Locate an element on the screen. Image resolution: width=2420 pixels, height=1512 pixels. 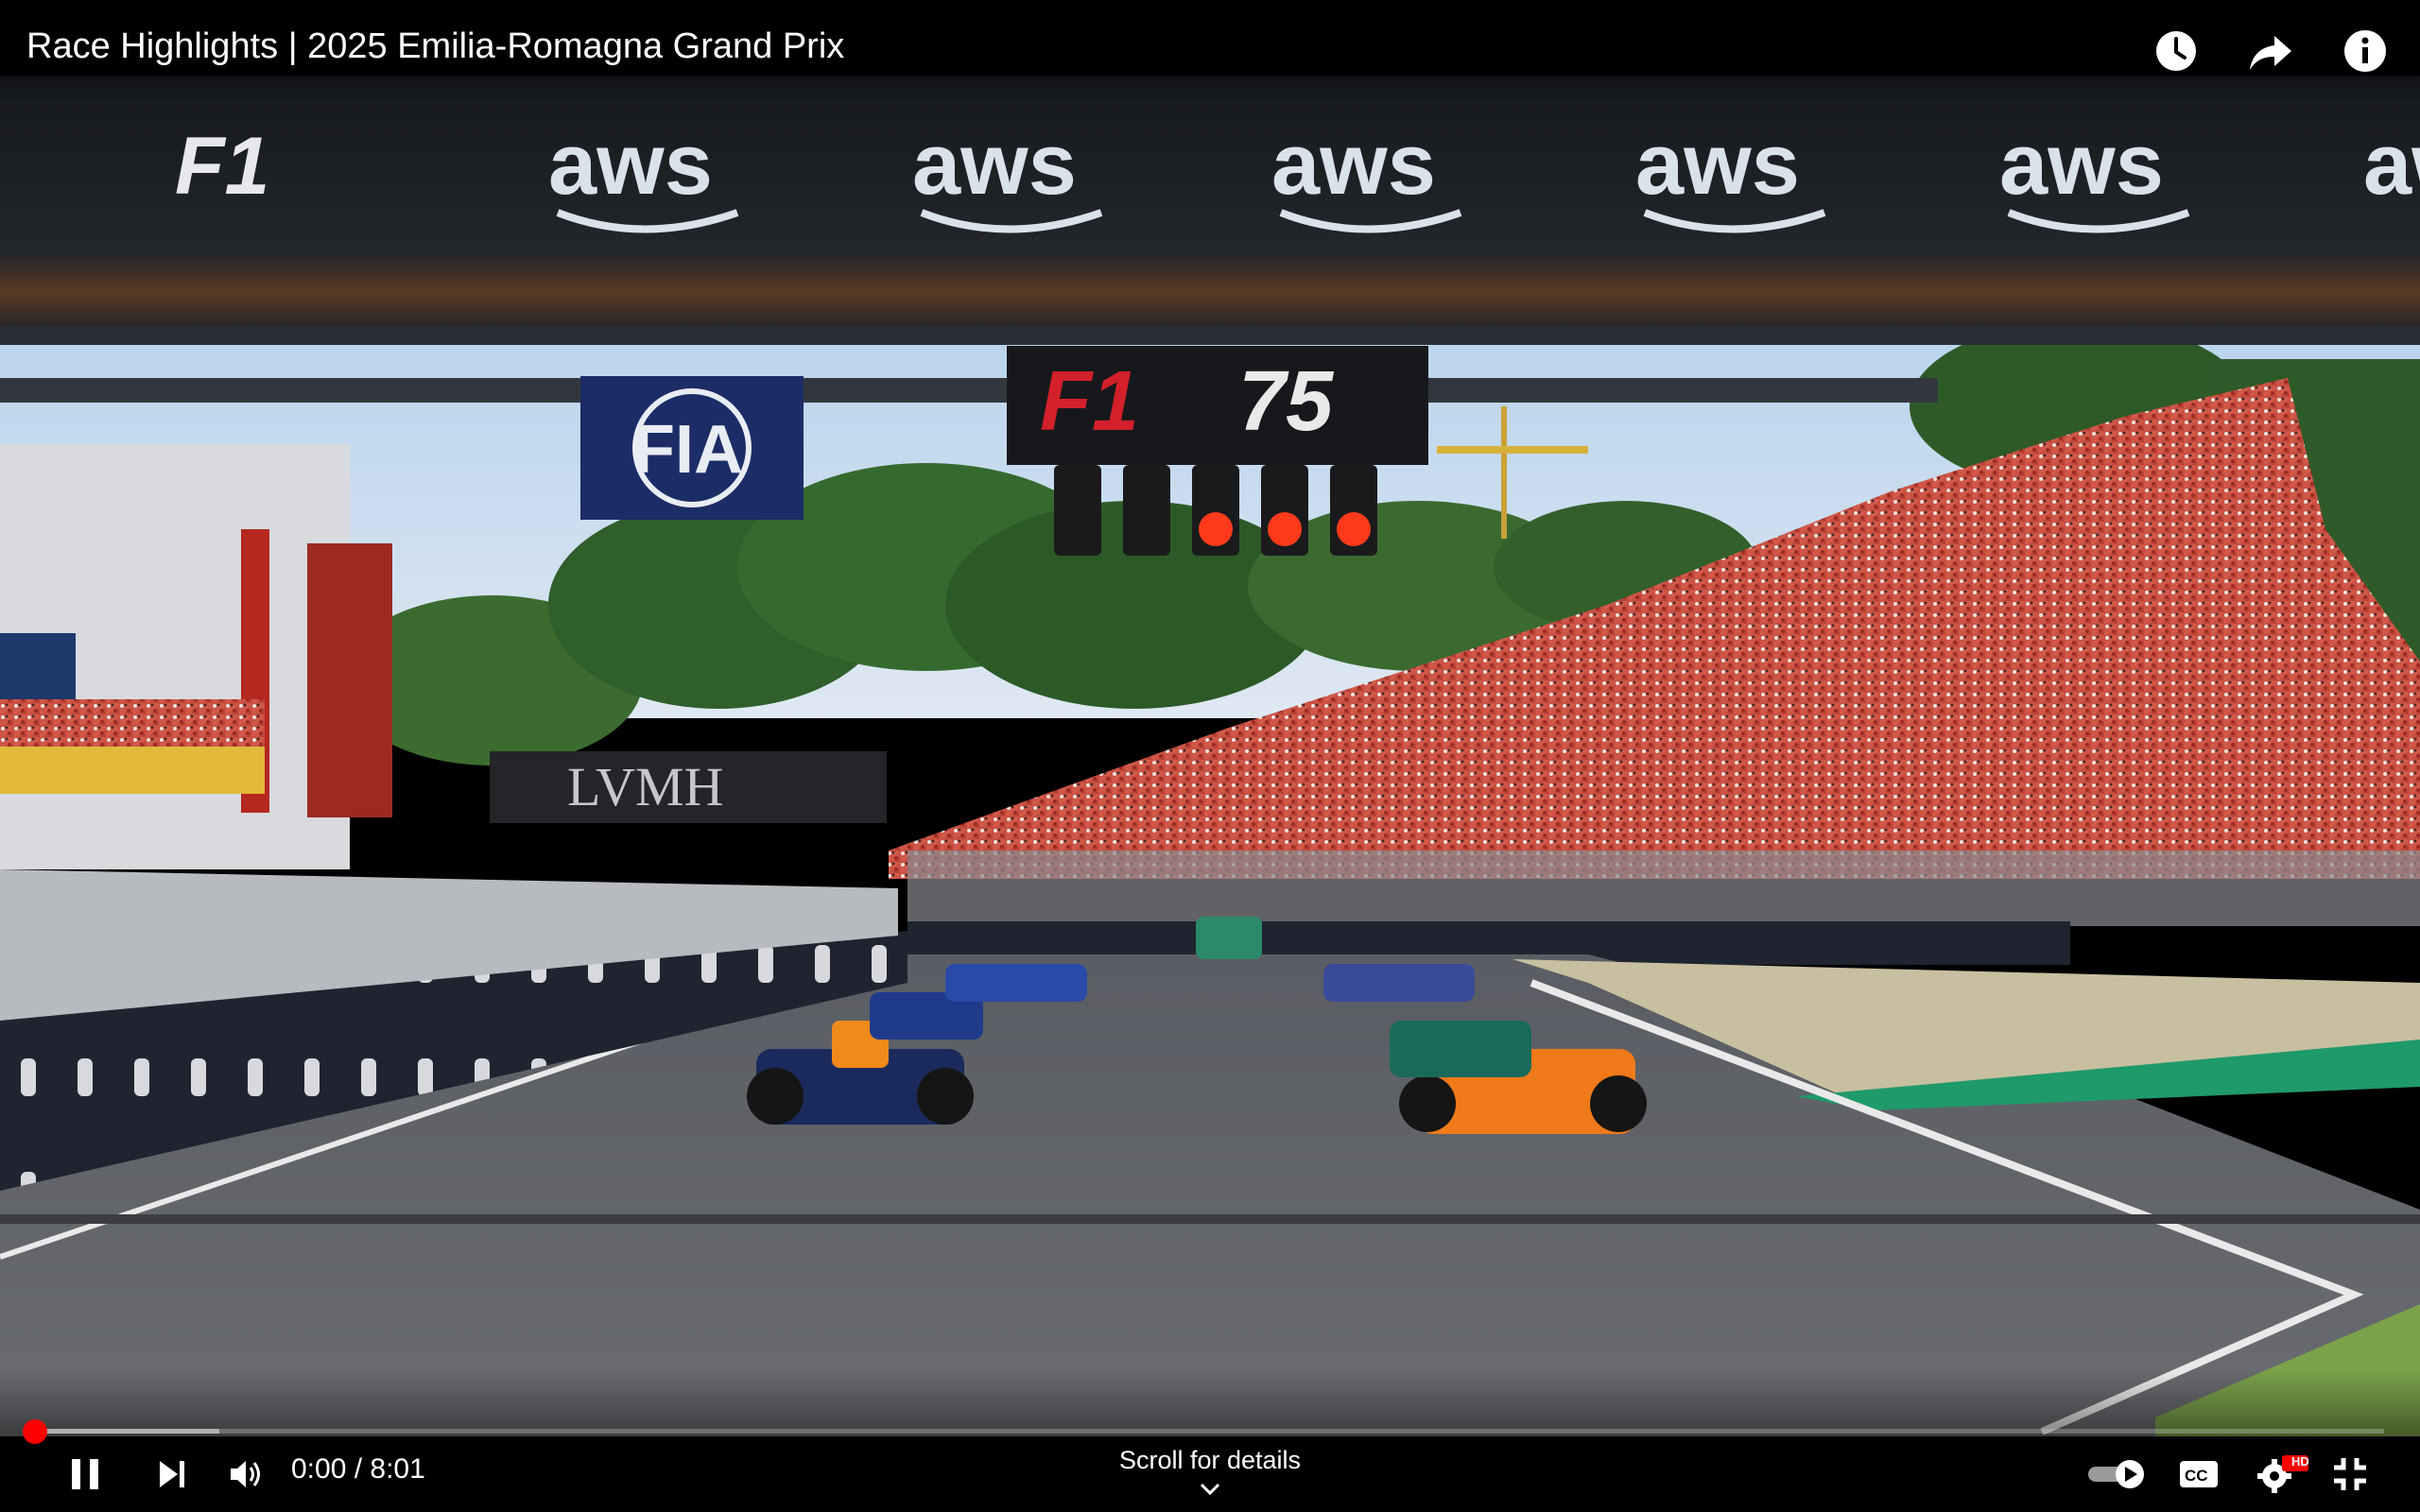
captions-button: CC is located at coordinates (2198, 1474).